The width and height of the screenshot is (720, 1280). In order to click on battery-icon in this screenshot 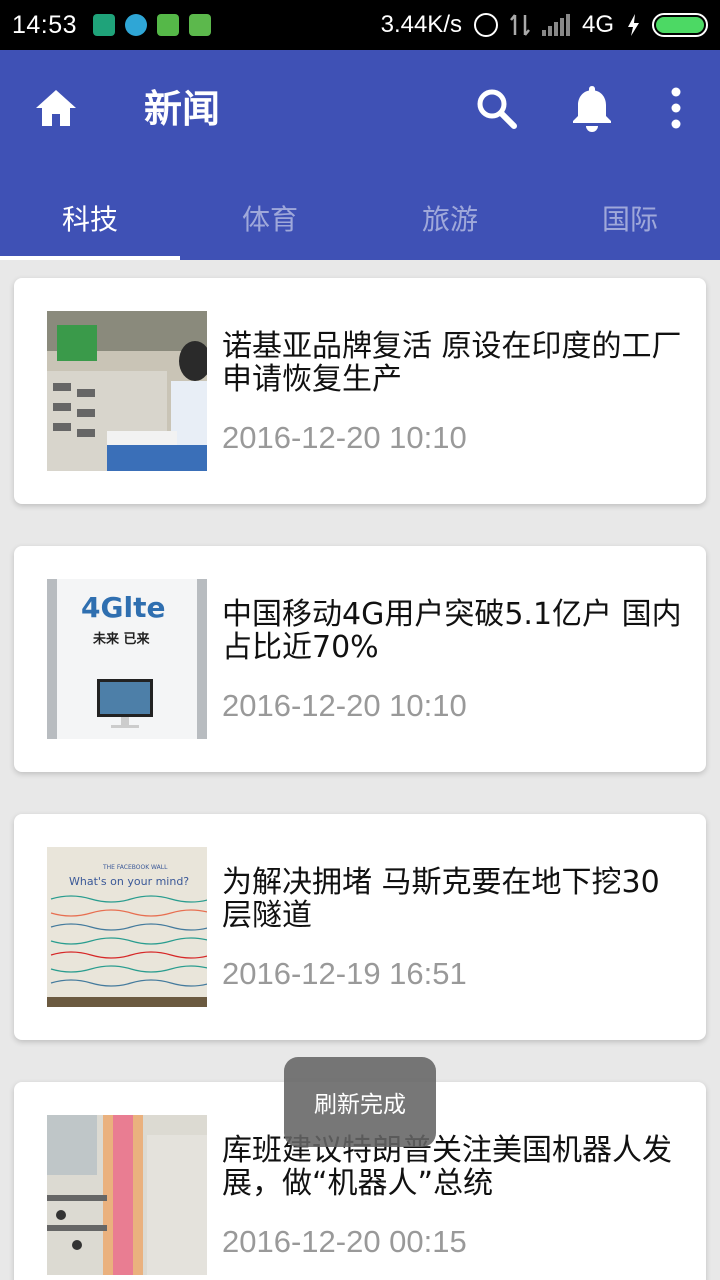, I will do `click(680, 25)`.